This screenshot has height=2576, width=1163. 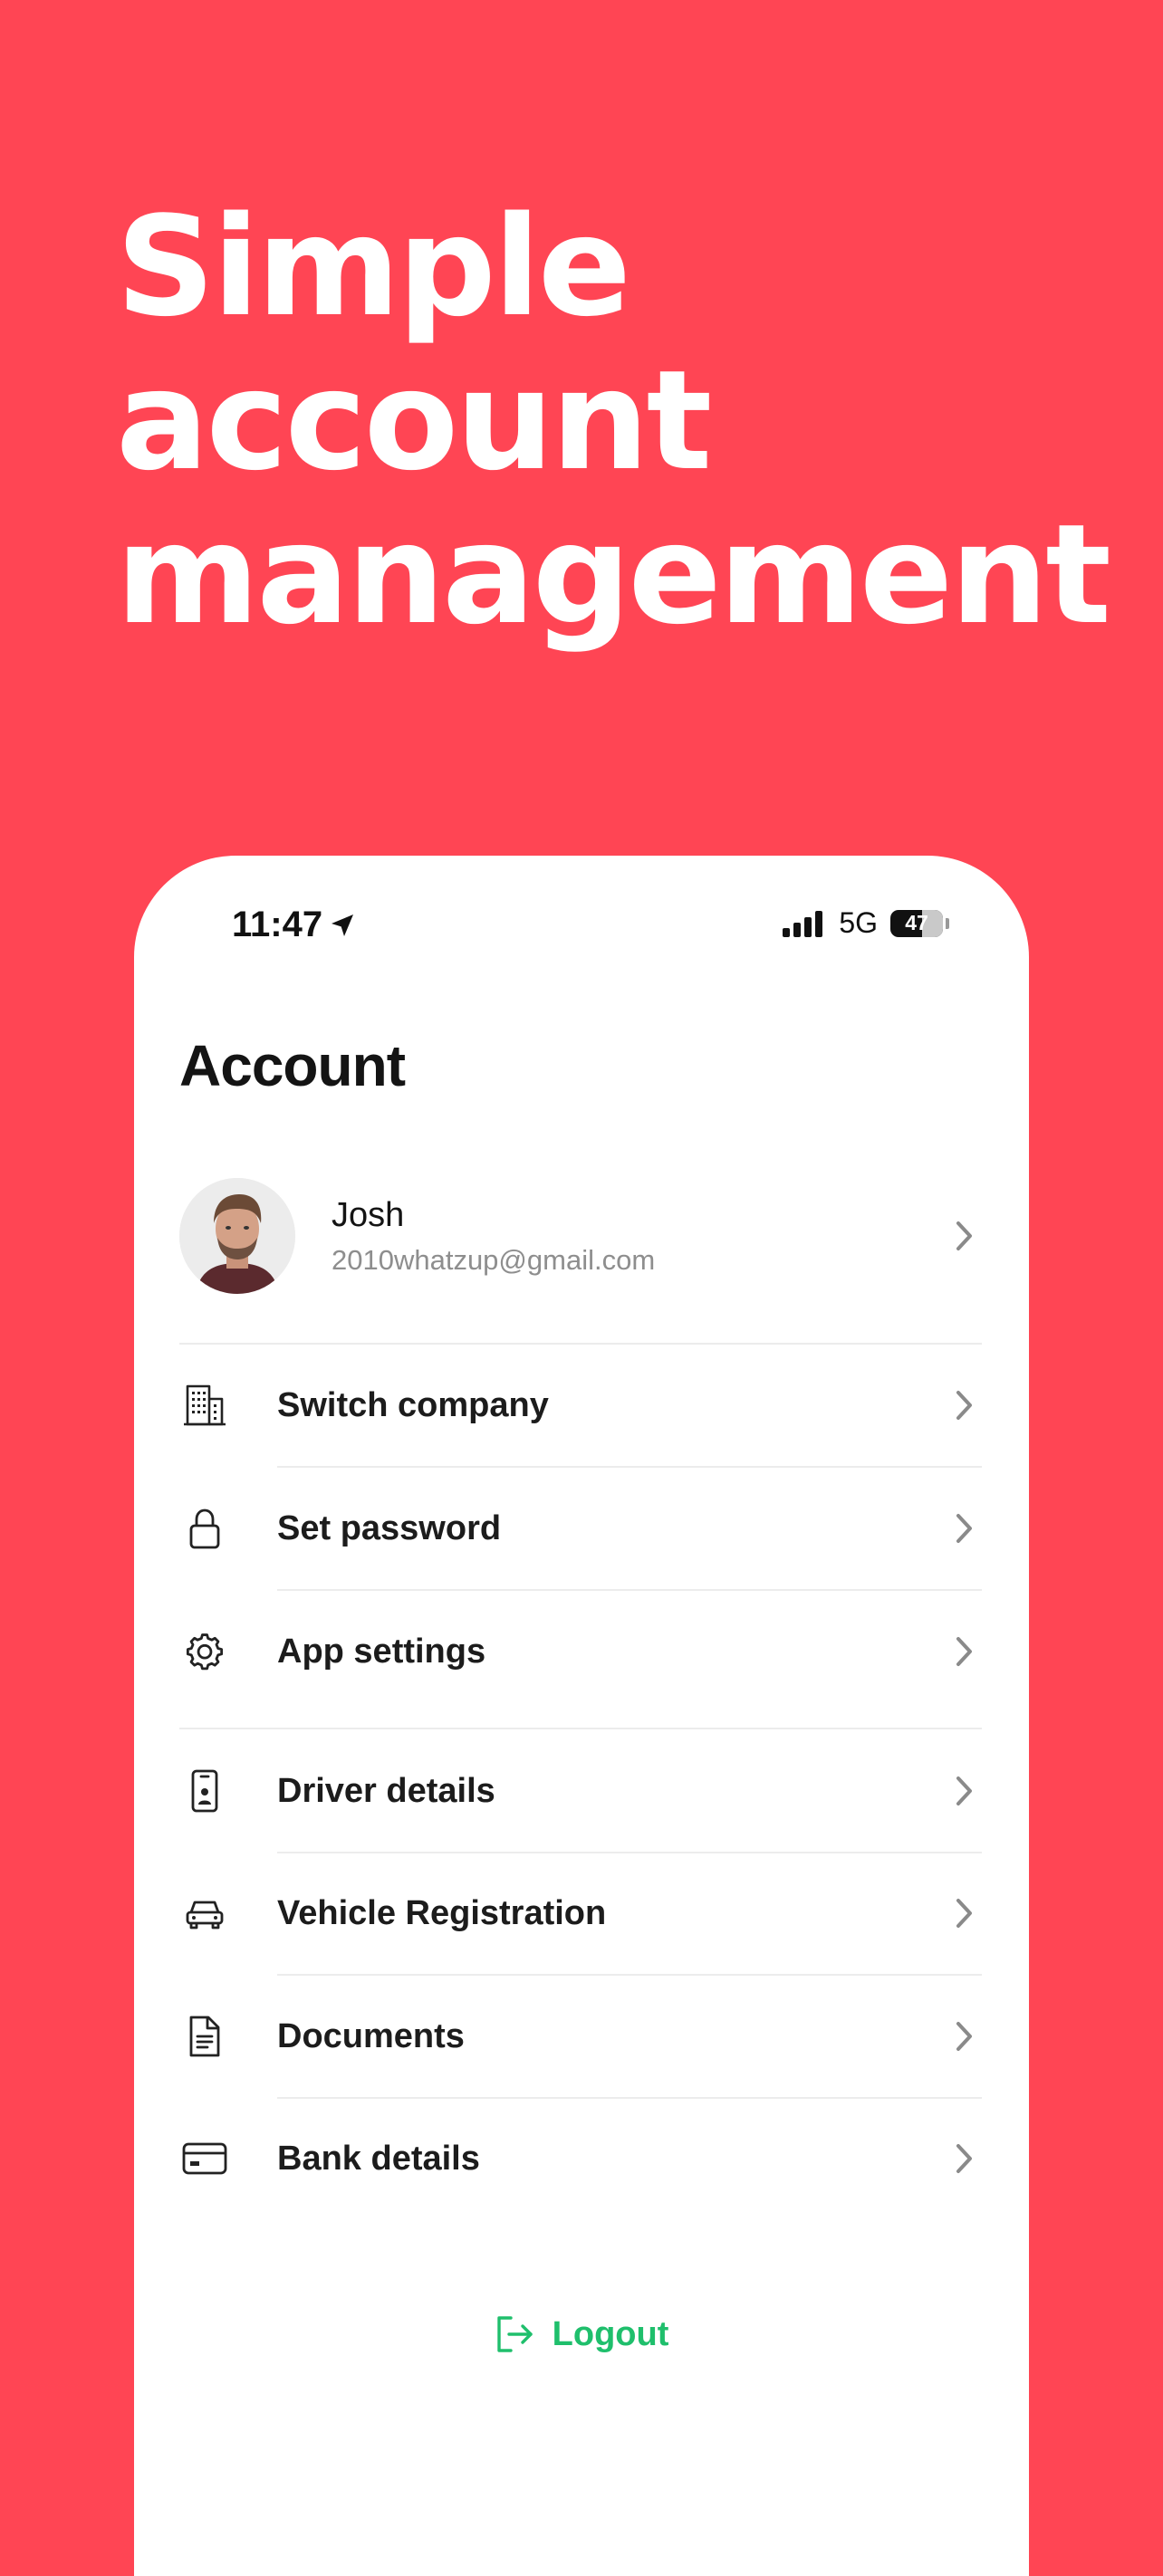 I want to click on headline-line-2: account, so click(x=414, y=420).